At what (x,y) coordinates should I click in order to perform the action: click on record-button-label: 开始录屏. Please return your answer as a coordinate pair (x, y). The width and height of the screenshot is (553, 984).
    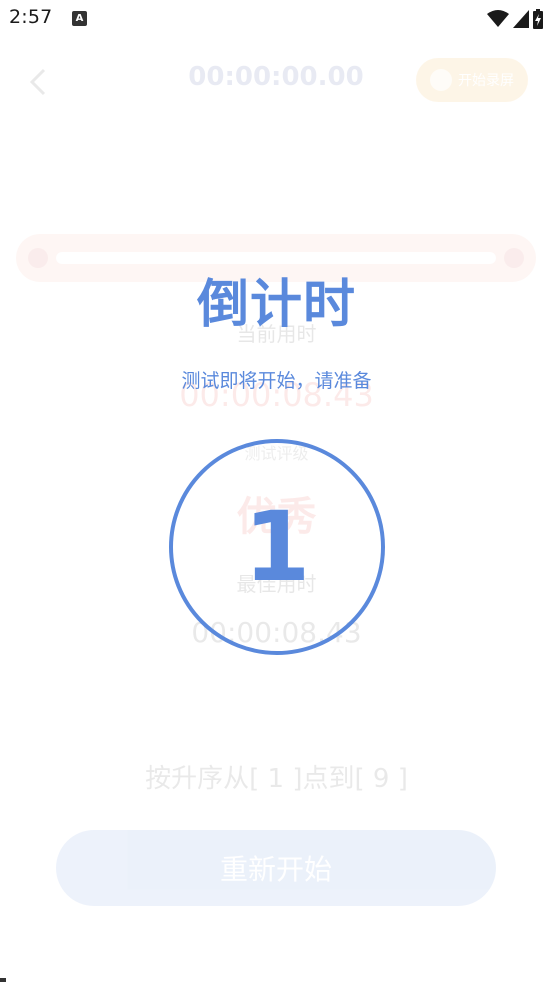
    Looking at the image, I should click on (486, 81).